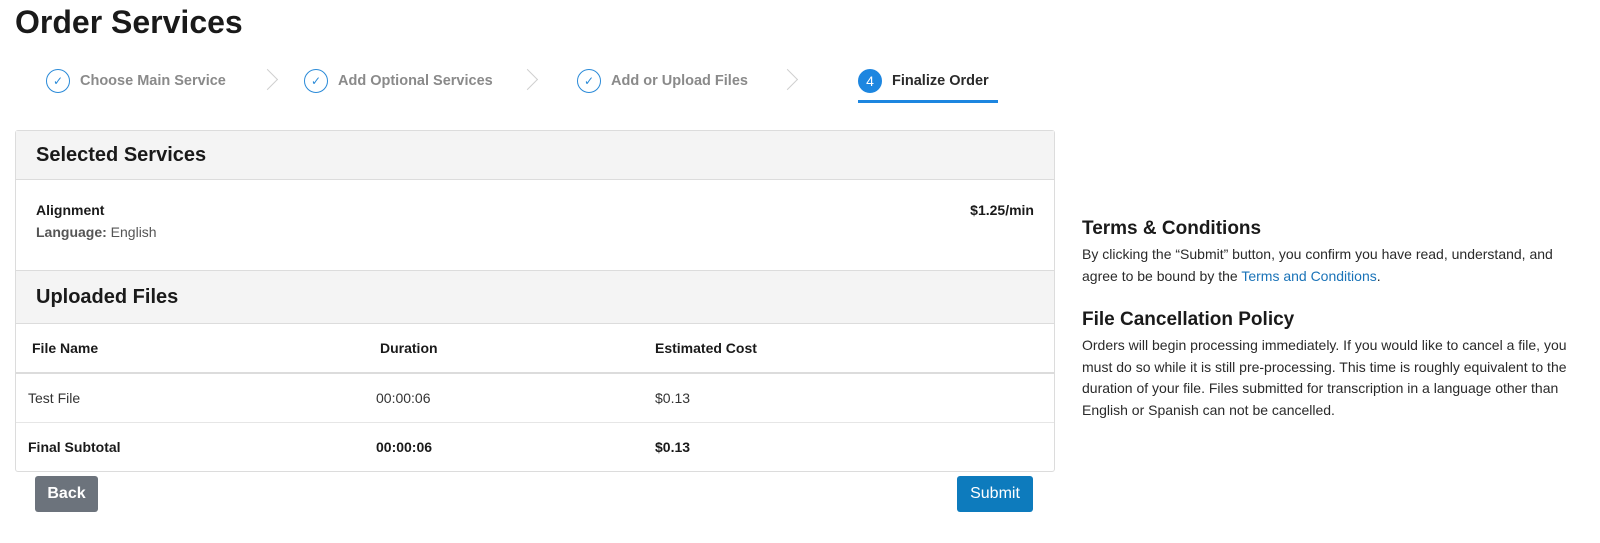 This screenshot has width=1600, height=543. I want to click on step-choose-main-service: ✓ Choose Main Service, so click(136, 81).